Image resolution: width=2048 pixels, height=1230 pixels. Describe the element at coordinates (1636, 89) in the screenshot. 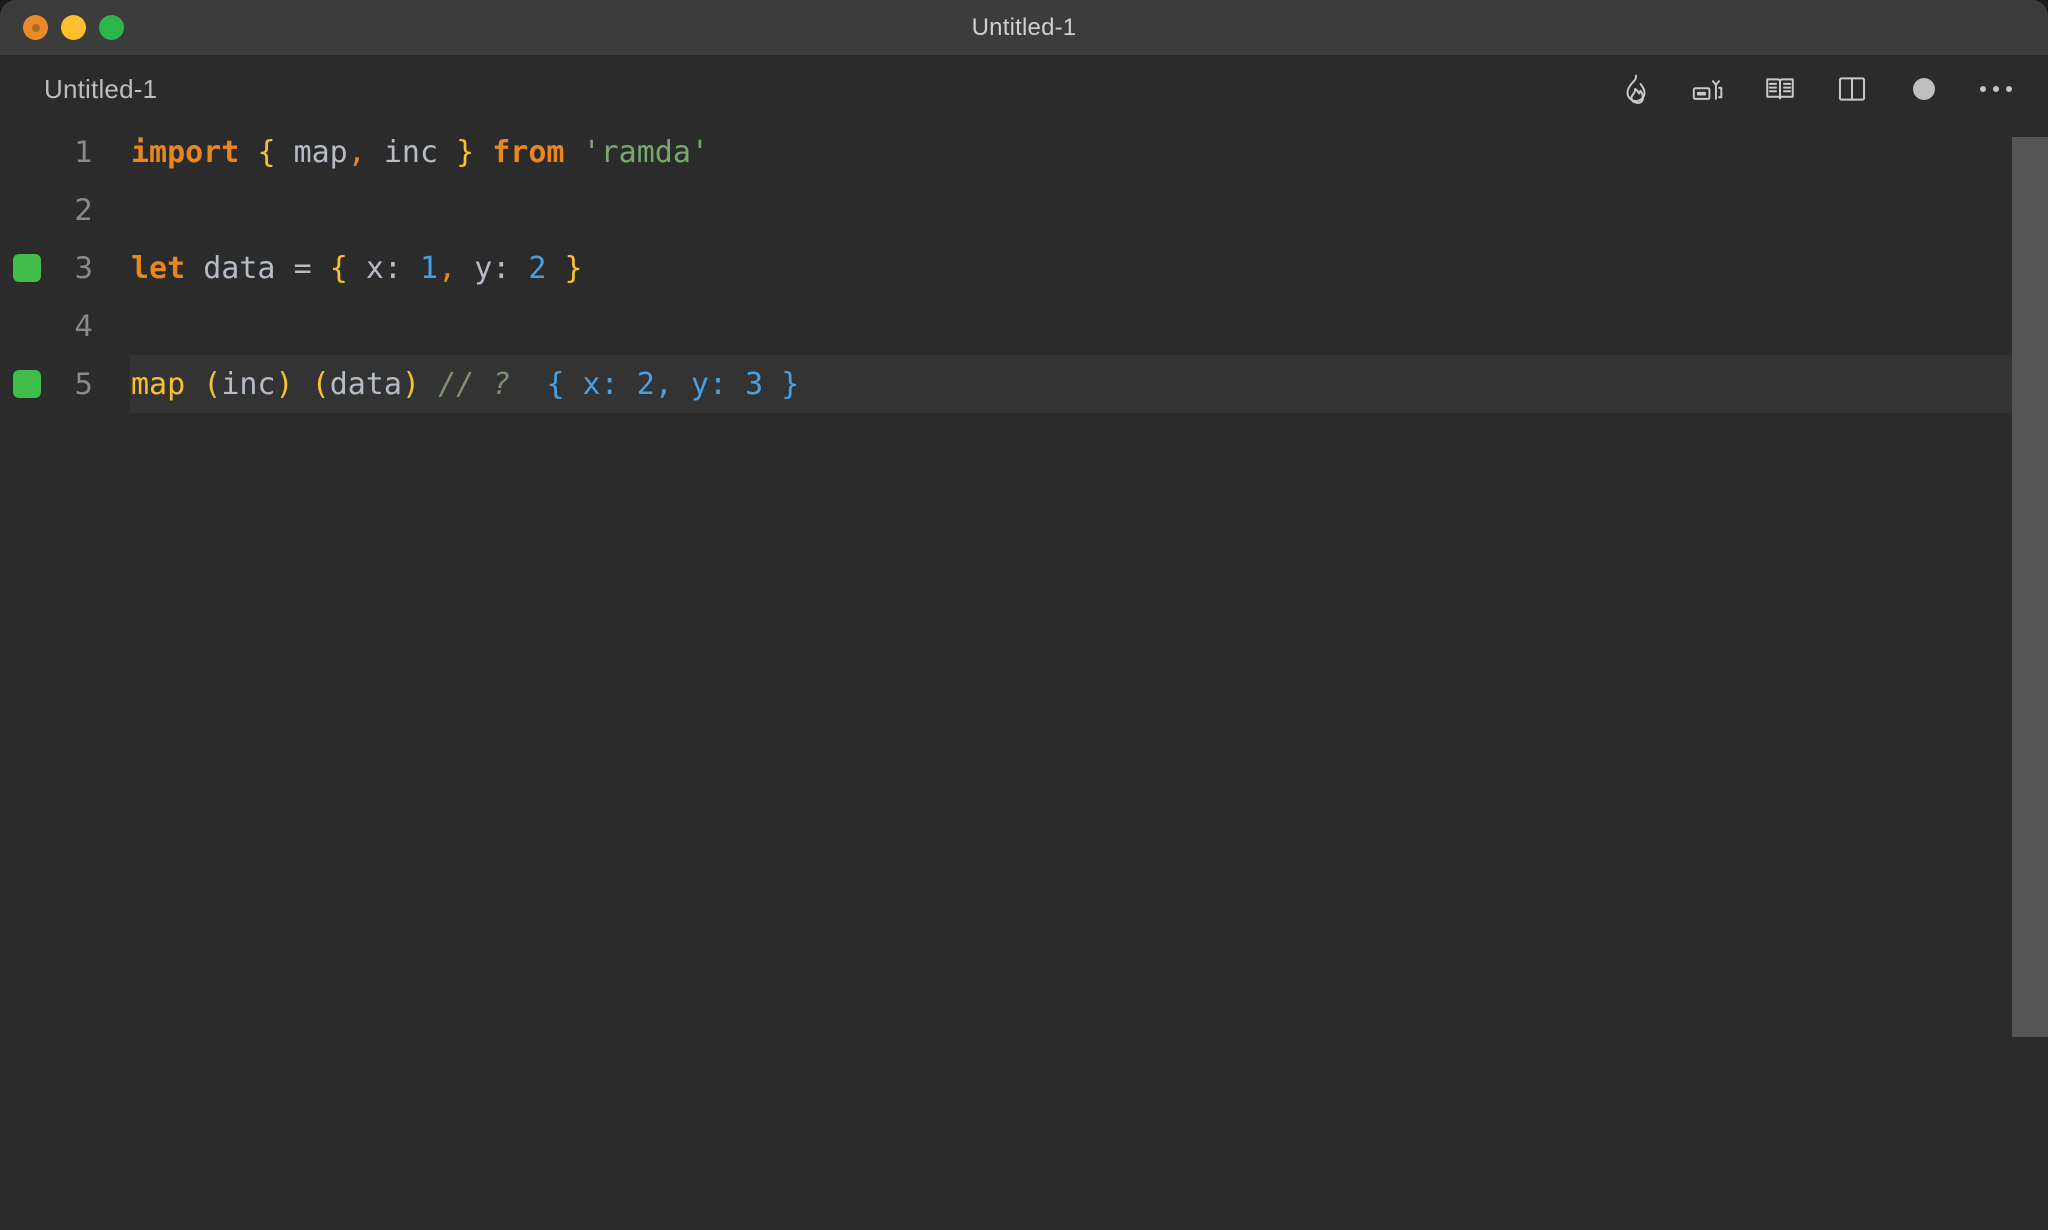

I see `flame-icon` at that location.